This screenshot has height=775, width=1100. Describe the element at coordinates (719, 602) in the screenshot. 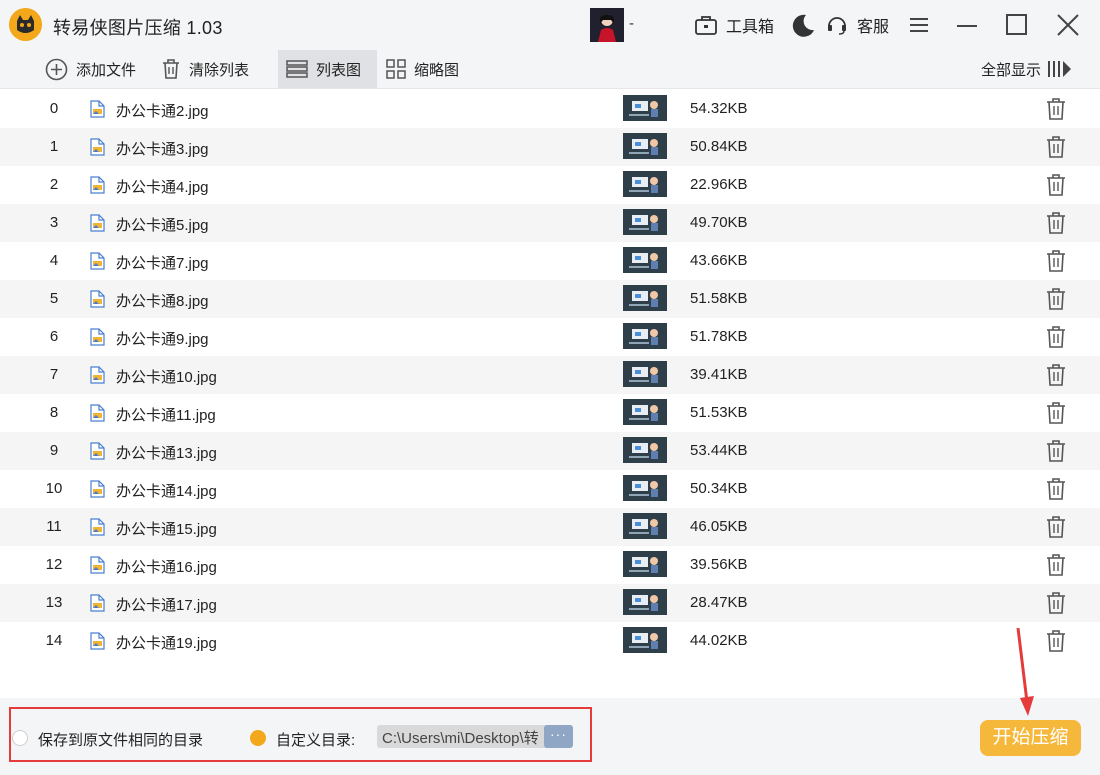

I see `file-size: 28.47KB` at that location.